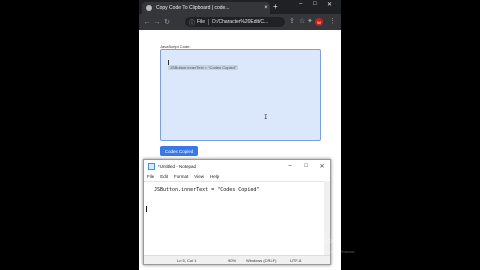  I want to click on status-encoding: UTF-8, so click(296, 260).